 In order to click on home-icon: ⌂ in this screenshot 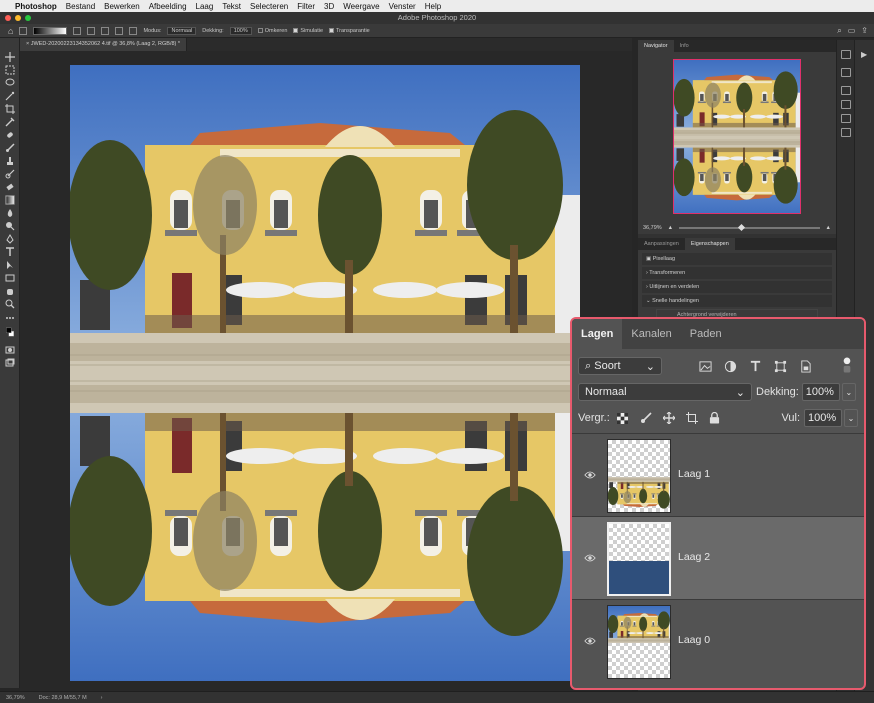, I will do `click(10, 31)`.